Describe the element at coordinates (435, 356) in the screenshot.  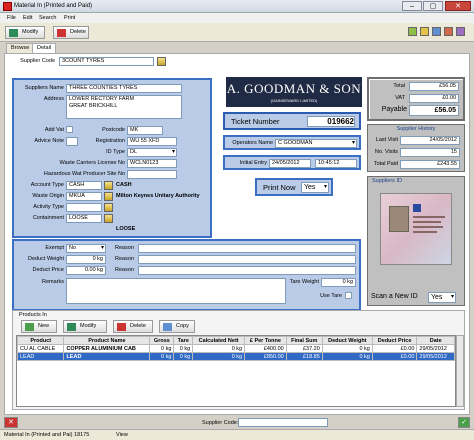
I see `cell-date: 29/05/2012` at that location.